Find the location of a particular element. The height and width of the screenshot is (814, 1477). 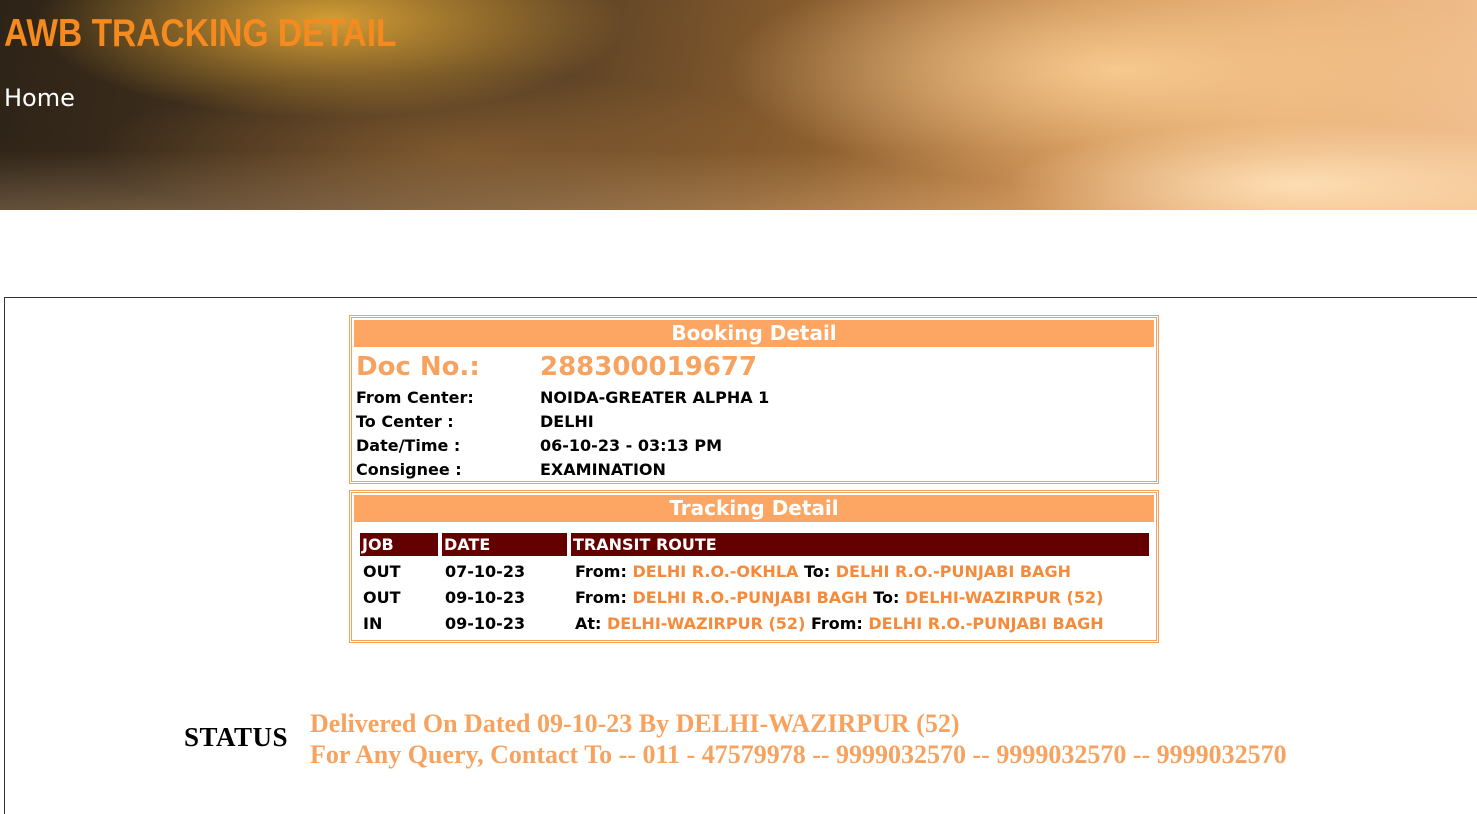

breadcrumb-home: Home is located at coordinates (39, 98).